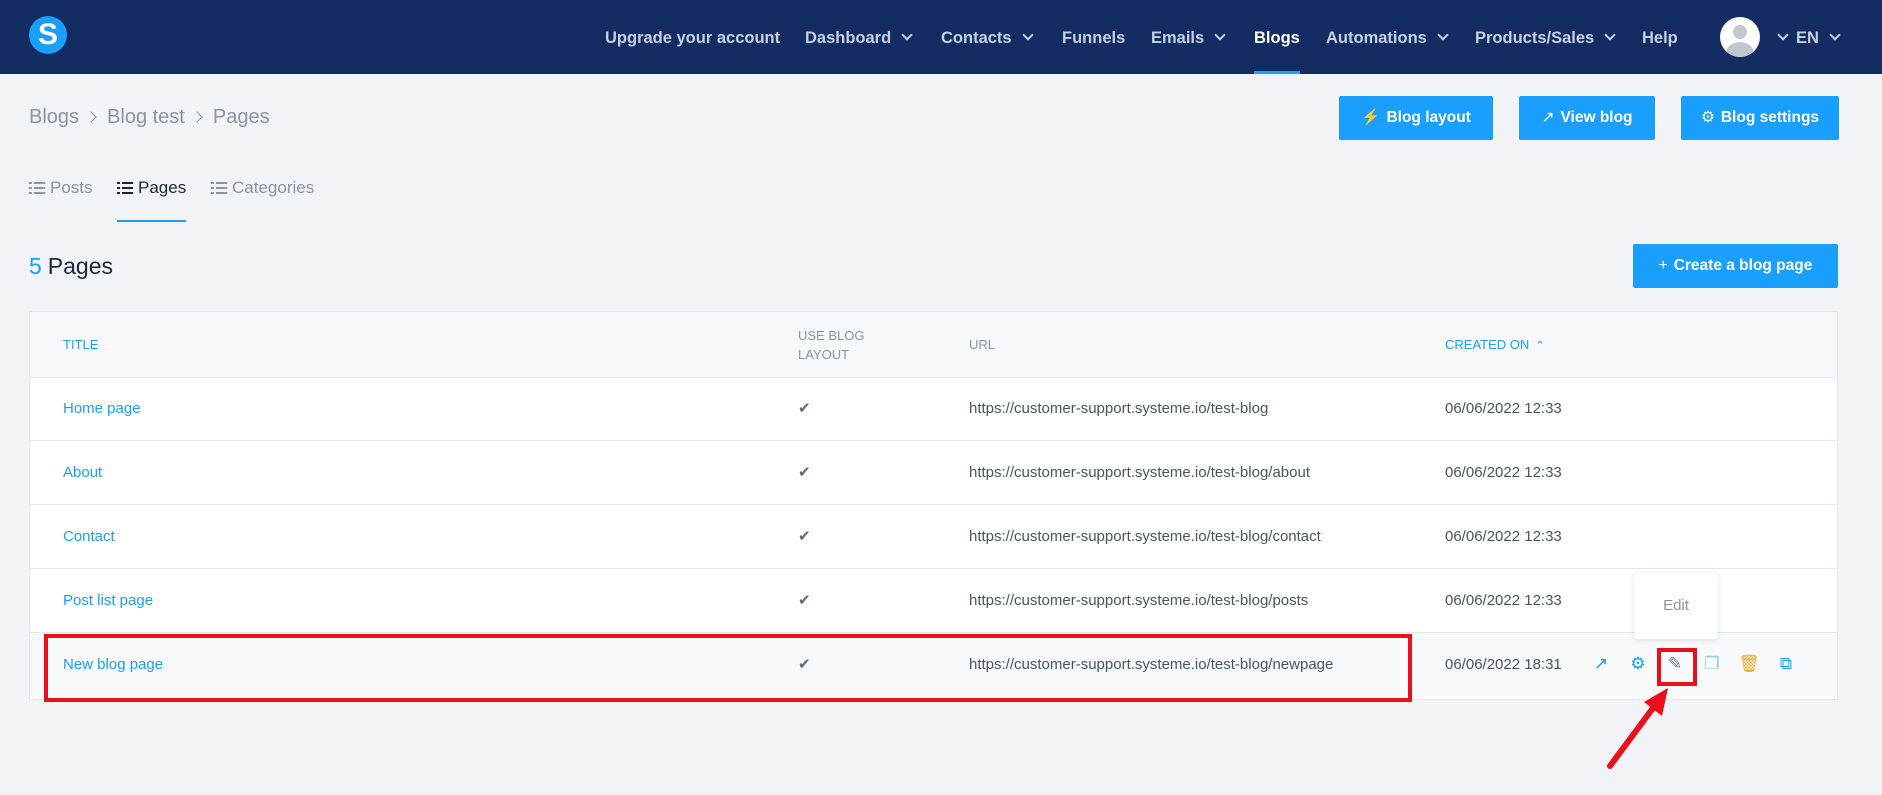 The width and height of the screenshot is (1882, 795). I want to click on tab-label: Pages, so click(162, 187).